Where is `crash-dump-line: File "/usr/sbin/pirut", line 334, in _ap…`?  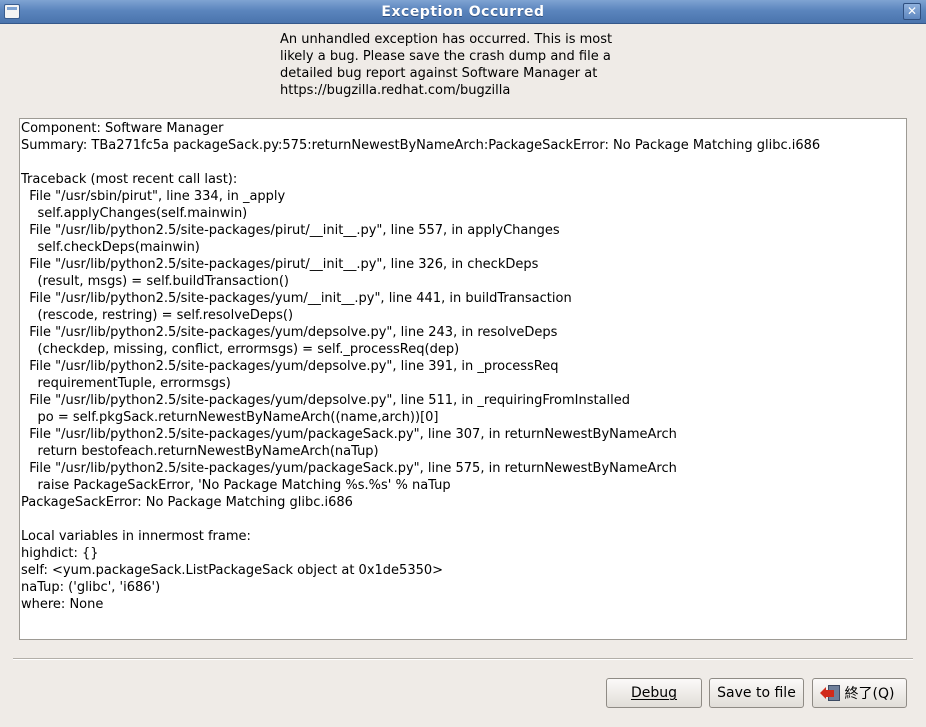
crash-dump-line: File "/usr/sbin/pirut", line 334, in _ap… is located at coordinates (153, 196).